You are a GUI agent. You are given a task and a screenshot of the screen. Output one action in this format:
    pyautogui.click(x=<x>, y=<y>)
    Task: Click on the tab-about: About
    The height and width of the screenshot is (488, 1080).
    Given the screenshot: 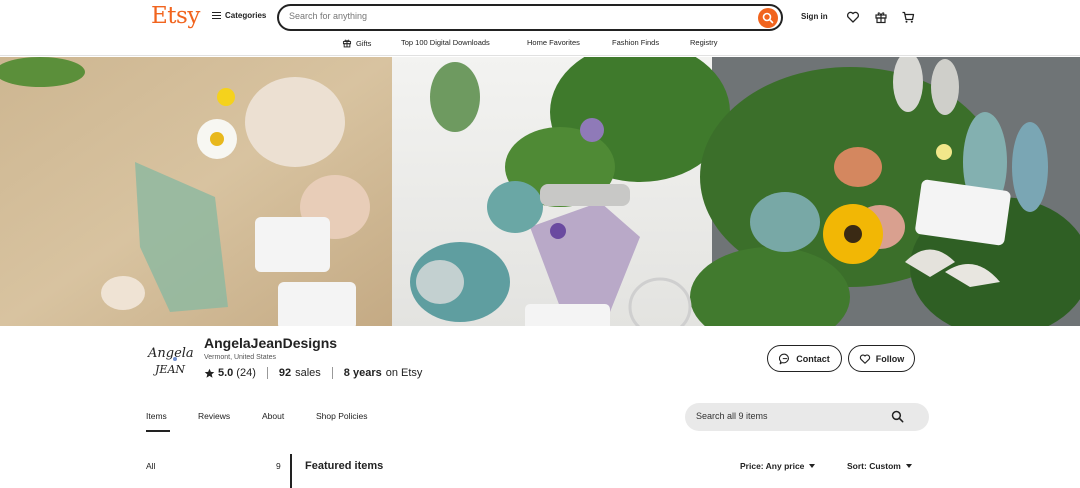 What is the action you would take?
    pyautogui.click(x=273, y=416)
    